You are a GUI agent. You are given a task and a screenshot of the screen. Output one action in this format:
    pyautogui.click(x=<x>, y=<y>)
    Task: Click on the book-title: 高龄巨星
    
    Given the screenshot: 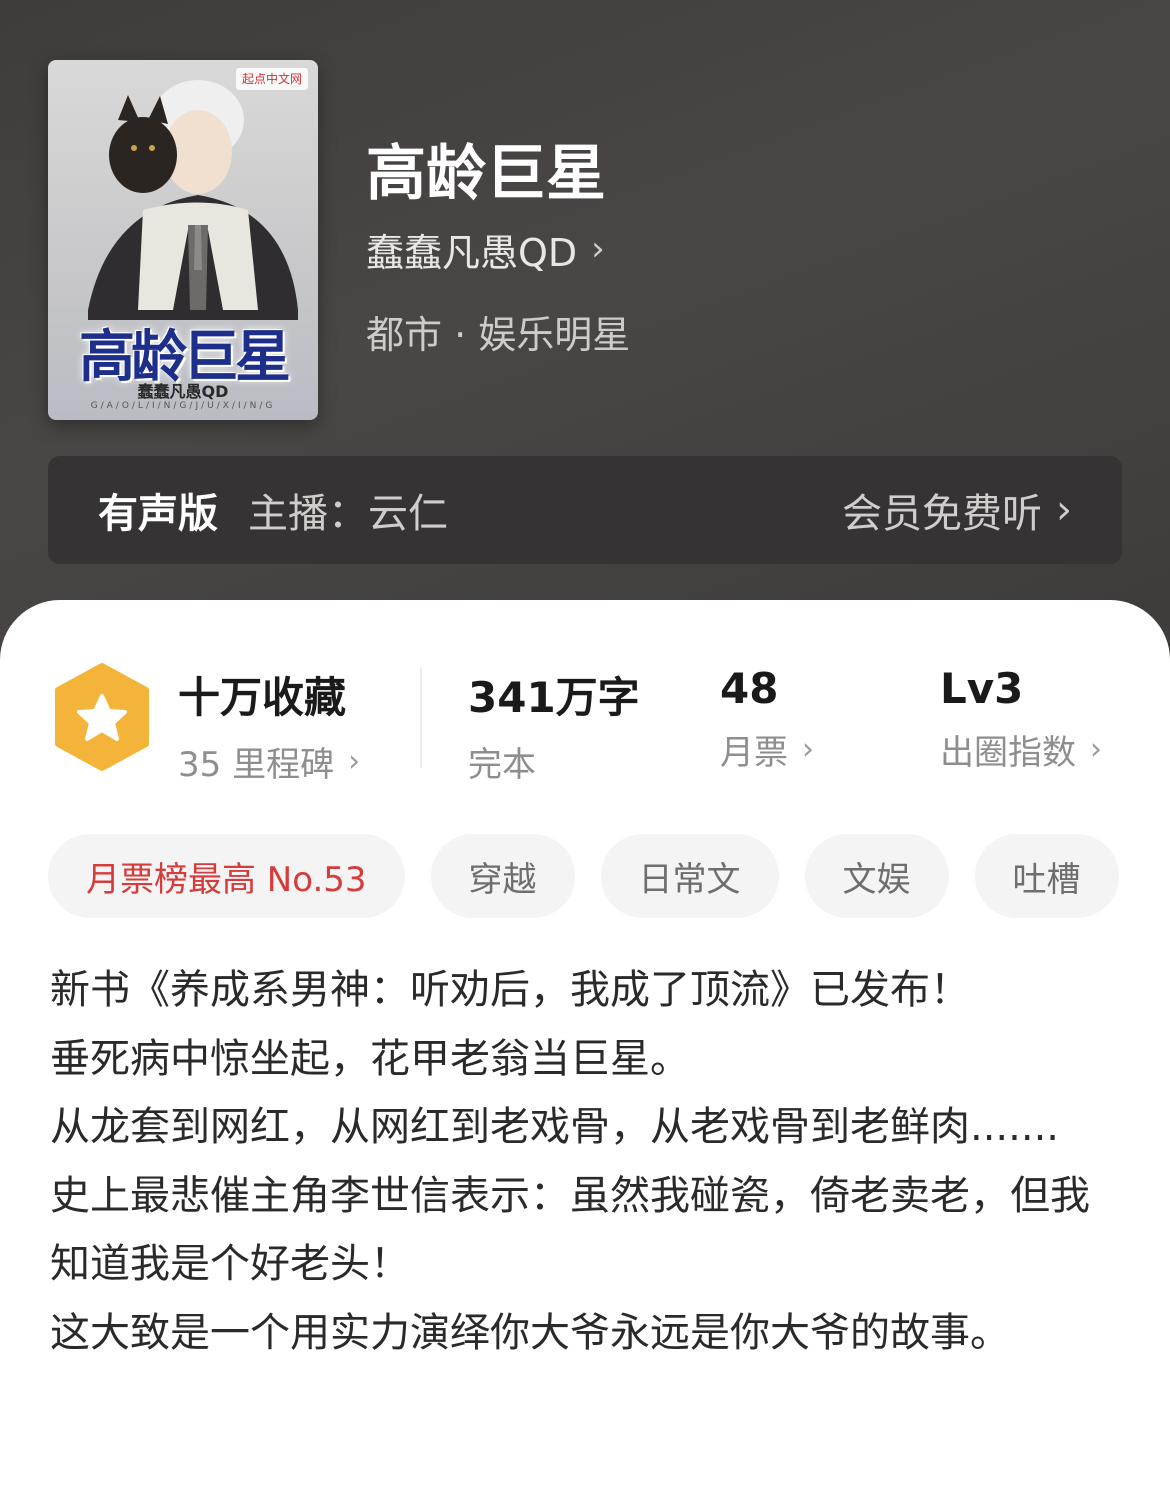 What is the action you would take?
    pyautogui.click(x=486, y=174)
    